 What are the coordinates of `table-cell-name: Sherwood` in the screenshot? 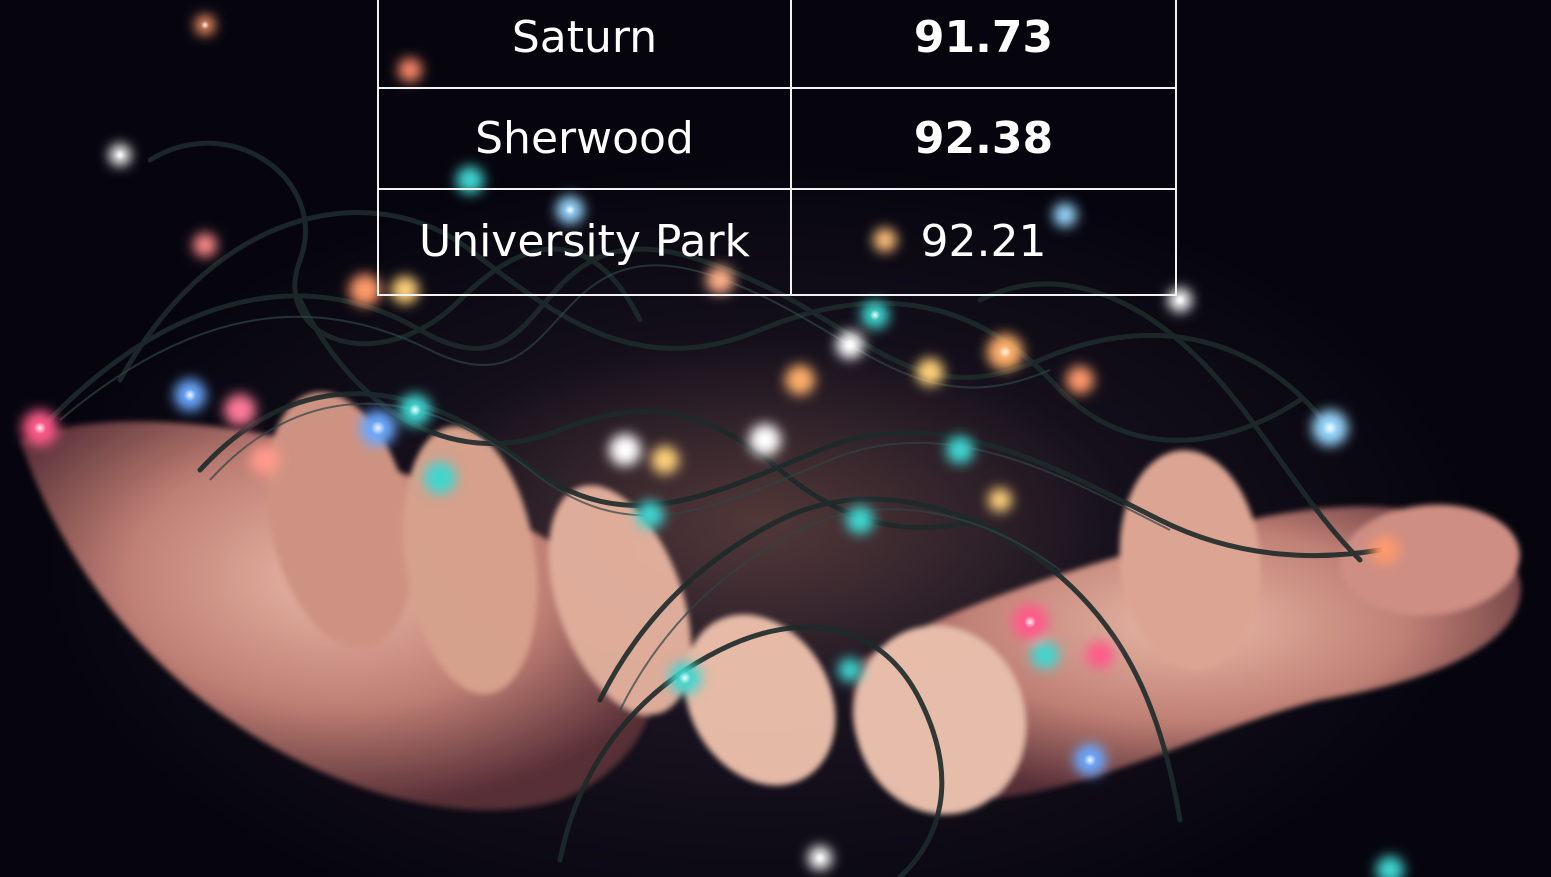 It's located at (584, 138).